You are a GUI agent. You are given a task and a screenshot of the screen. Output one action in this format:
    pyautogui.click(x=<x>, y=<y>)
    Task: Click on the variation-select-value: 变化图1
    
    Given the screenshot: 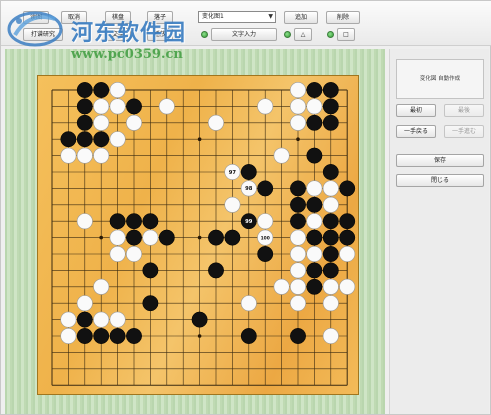 What is the action you would take?
    pyautogui.click(x=213, y=16)
    